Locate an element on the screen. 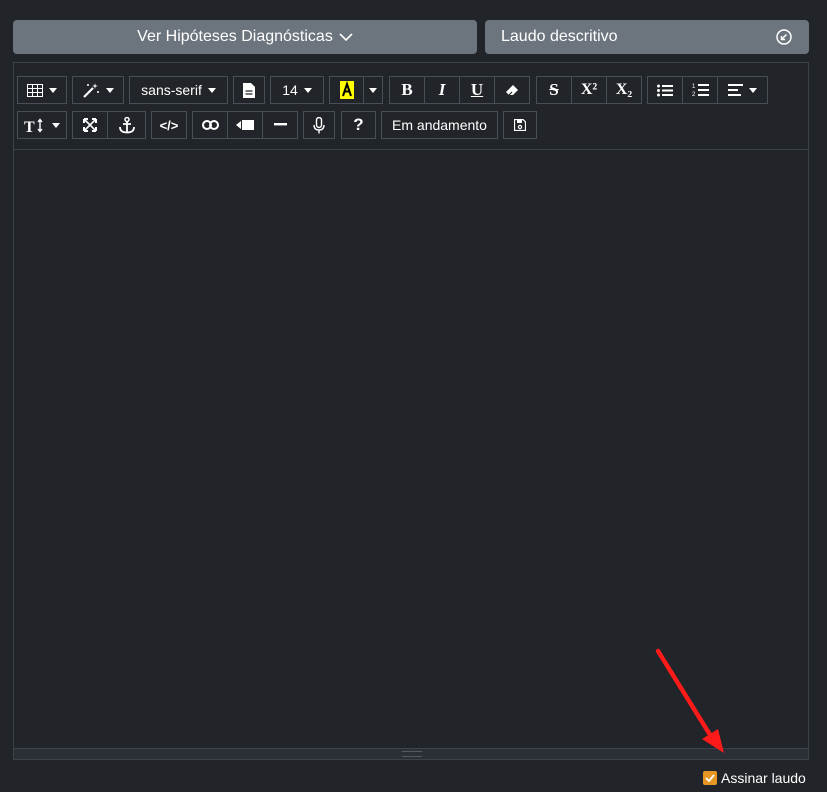 The height and width of the screenshot is (792, 827). italic-button: I is located at coordinates (442, 90).